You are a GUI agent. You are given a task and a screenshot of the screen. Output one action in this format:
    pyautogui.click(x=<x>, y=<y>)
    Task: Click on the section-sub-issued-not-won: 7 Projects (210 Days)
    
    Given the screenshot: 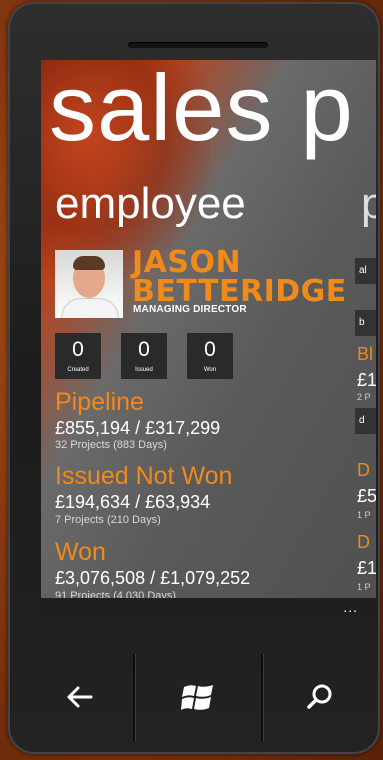 What is the action you would take?
    pyautogui.click(x=108, y=520)
    